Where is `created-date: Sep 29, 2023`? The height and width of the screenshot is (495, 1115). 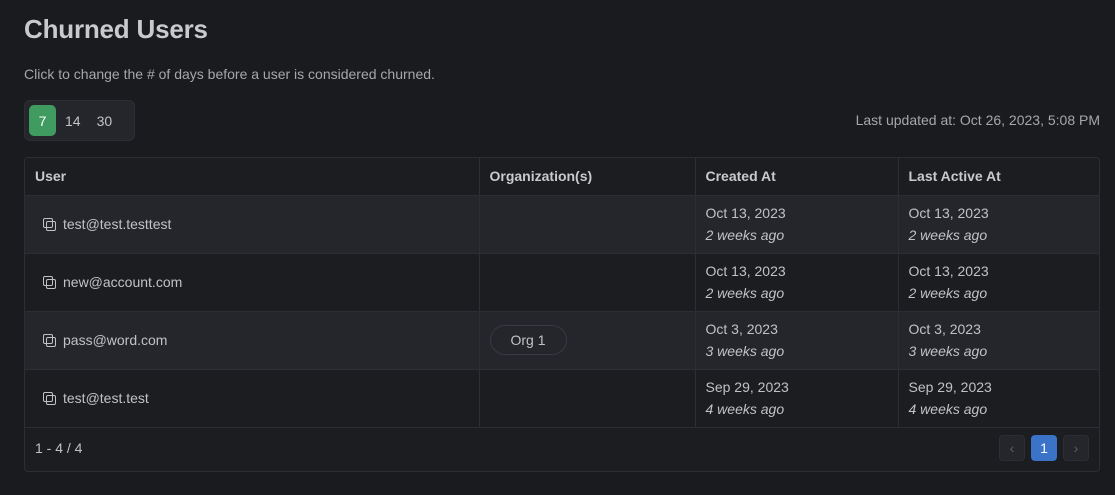 created-date: Sep 29, 2023 is located at coordinates (747, 387).